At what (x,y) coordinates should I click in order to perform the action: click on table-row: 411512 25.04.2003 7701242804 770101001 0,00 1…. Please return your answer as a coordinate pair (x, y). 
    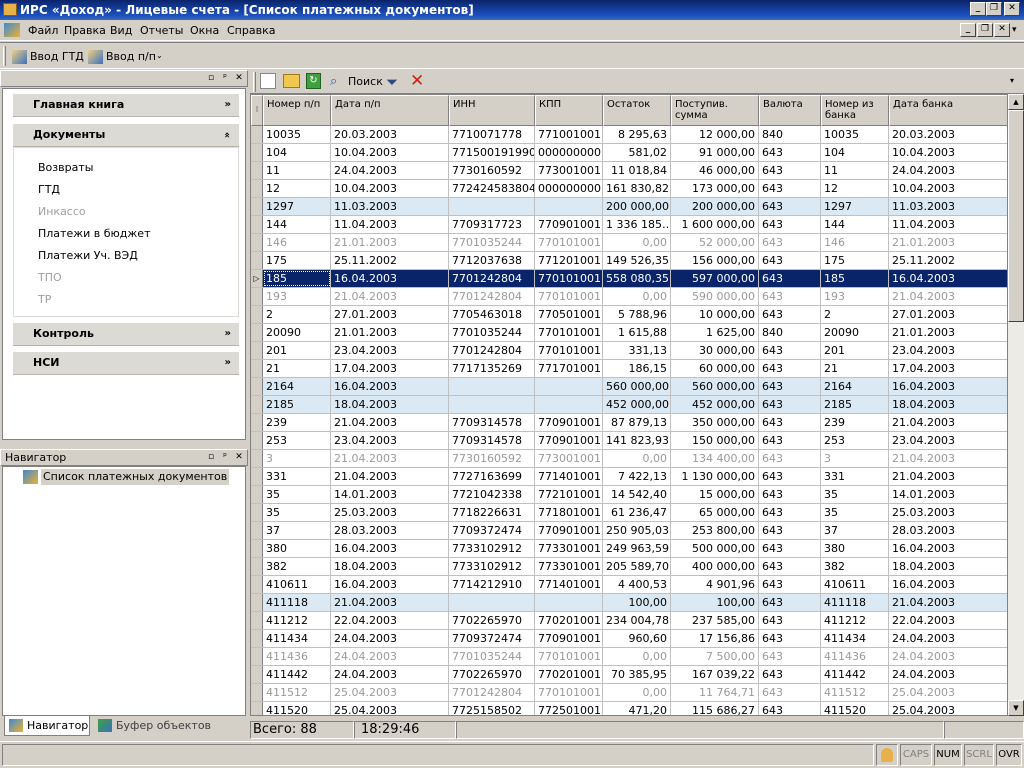
    Looking at the image, I should click on (629, 693).